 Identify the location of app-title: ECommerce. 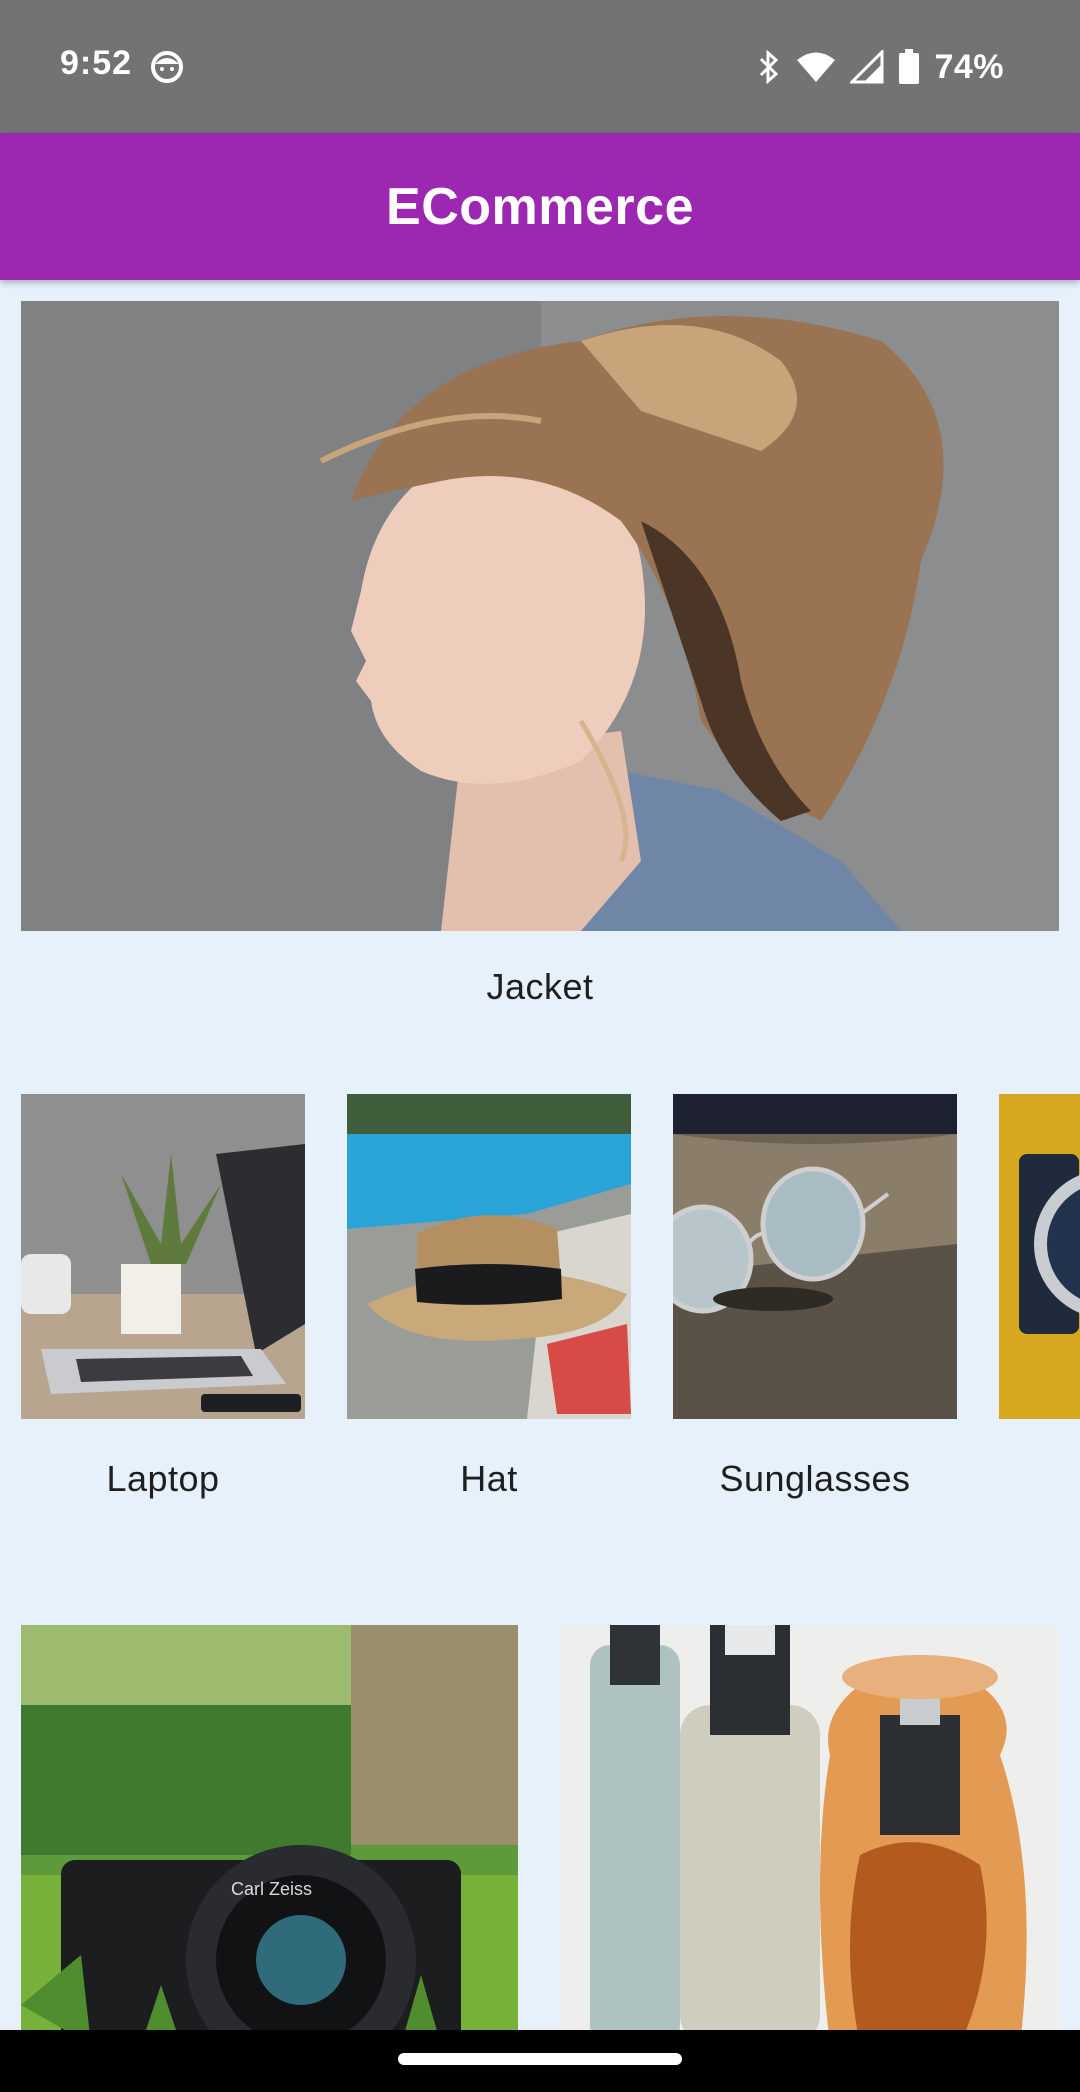
(540, 206).